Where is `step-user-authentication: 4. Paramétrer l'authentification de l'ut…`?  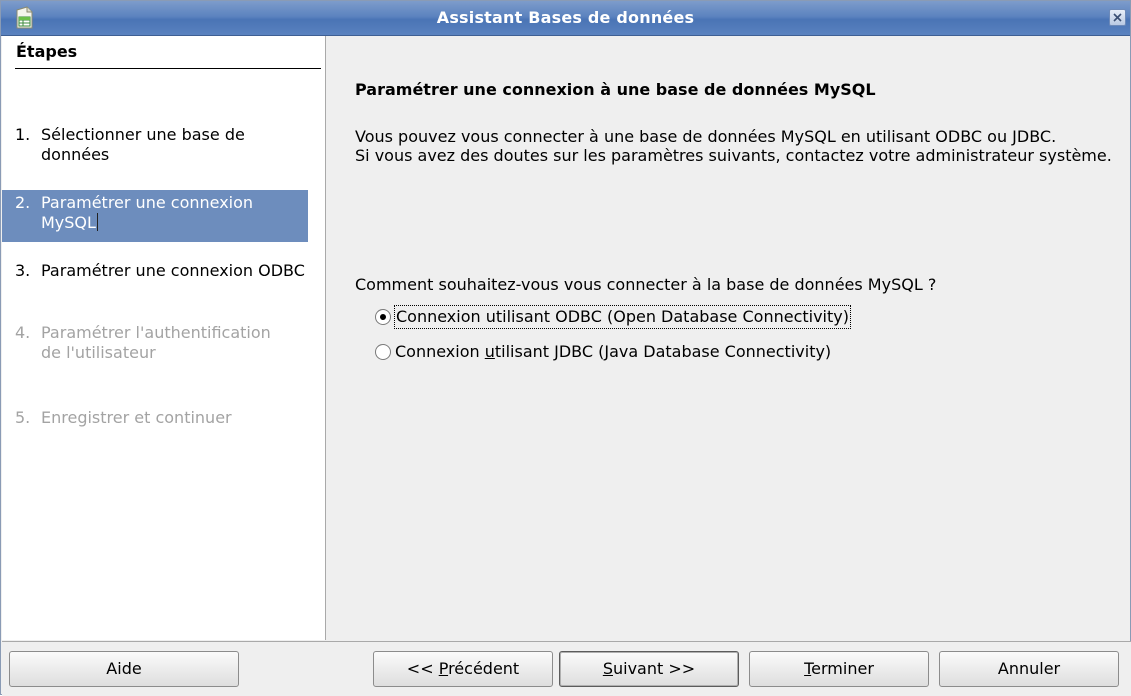 step-user-authentication: 4. Paramétrer l'authentification de l'ut… is located at coordinates (145, 343).